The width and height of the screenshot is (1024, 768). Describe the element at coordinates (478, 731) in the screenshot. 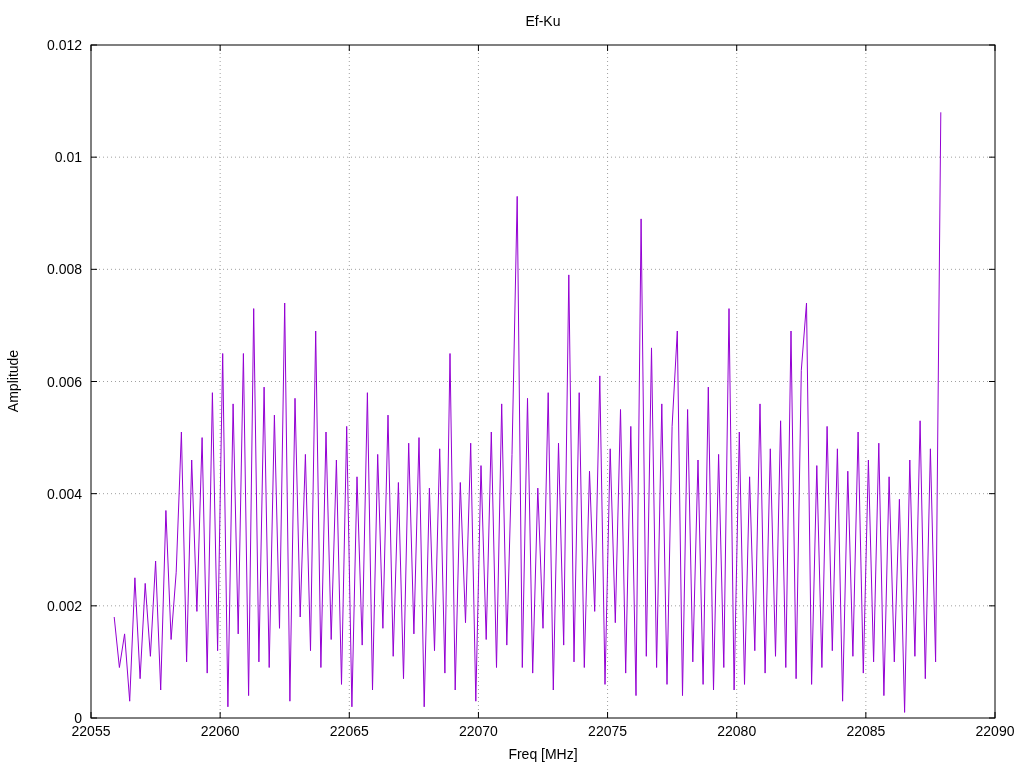

I see `tick-label: 22070` at that location.